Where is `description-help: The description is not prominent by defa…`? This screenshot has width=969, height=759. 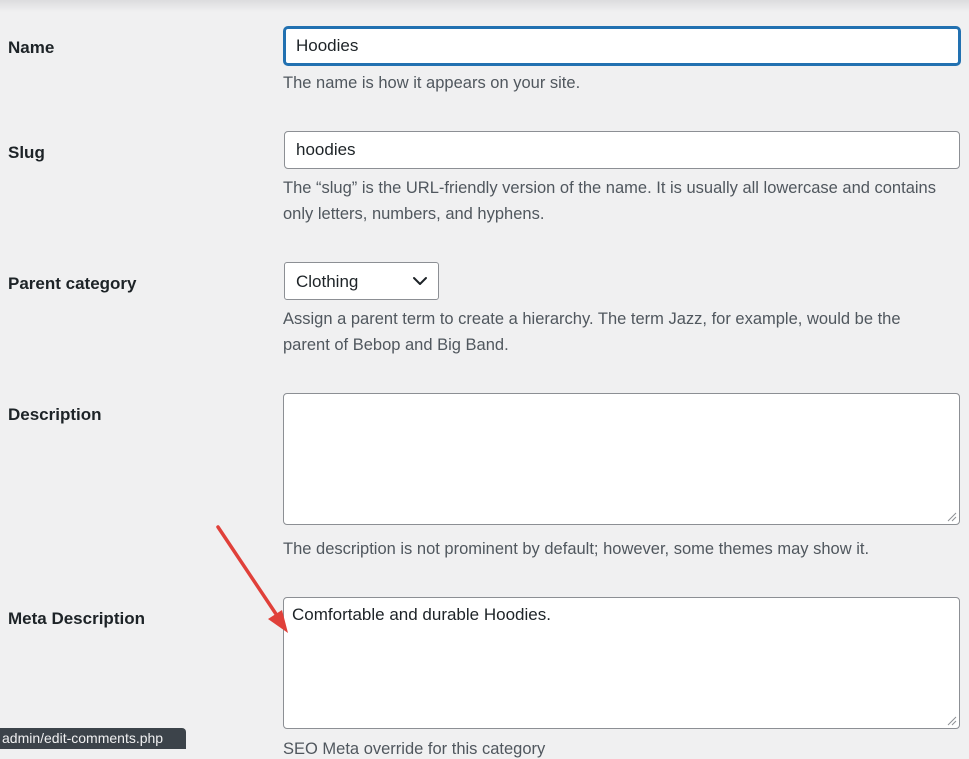 description-help: The description is not prominent by defa… is located at coordinates (576, 549).